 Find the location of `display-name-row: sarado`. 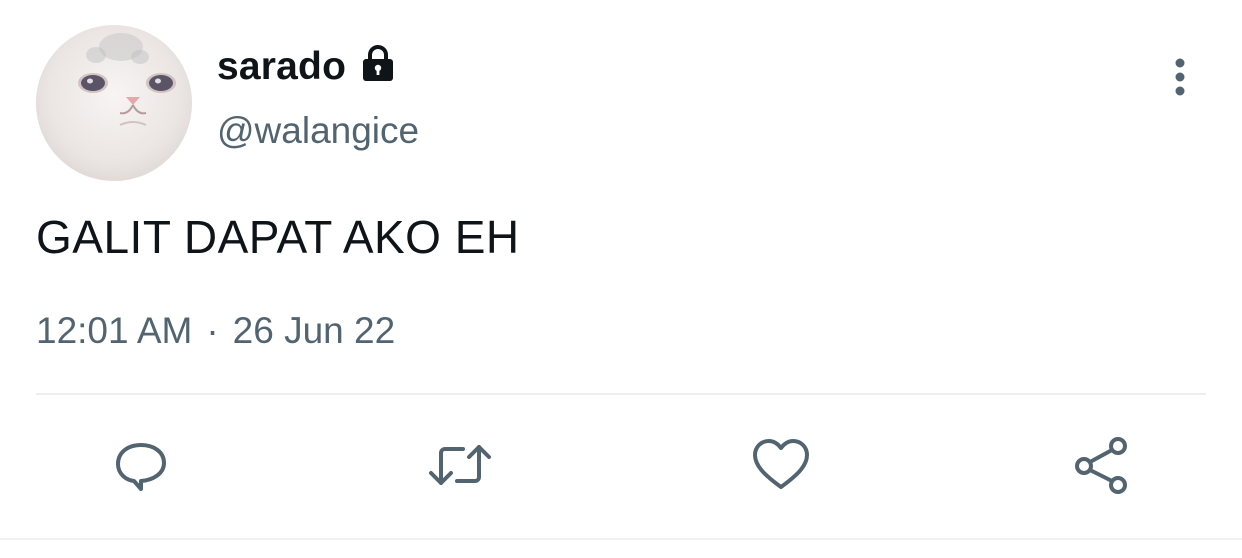

display-name-row: sarado is located at coordinates (307, 67).